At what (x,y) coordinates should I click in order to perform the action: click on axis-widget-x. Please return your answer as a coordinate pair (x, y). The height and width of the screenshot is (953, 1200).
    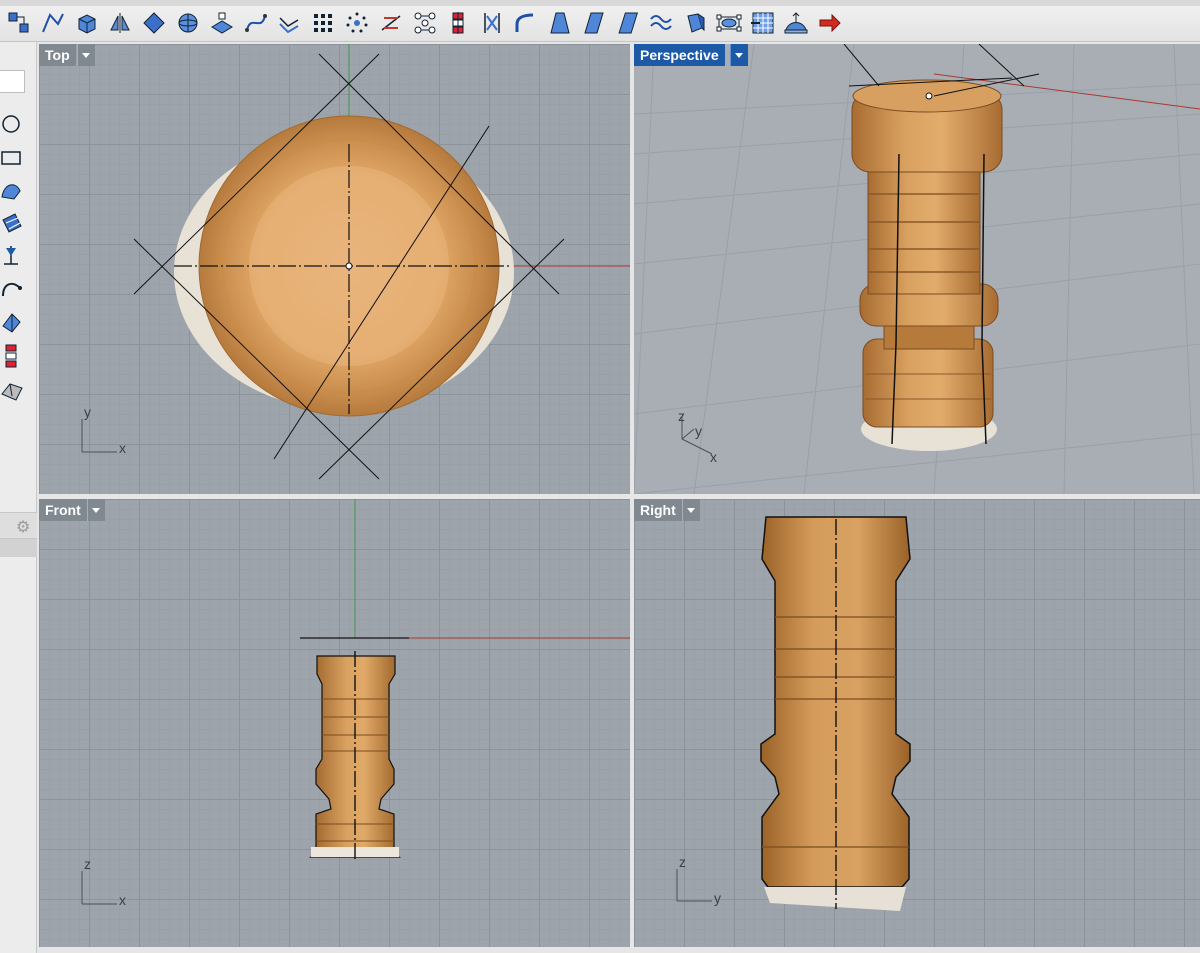
    Looking at the image, I should click on (697, 446).